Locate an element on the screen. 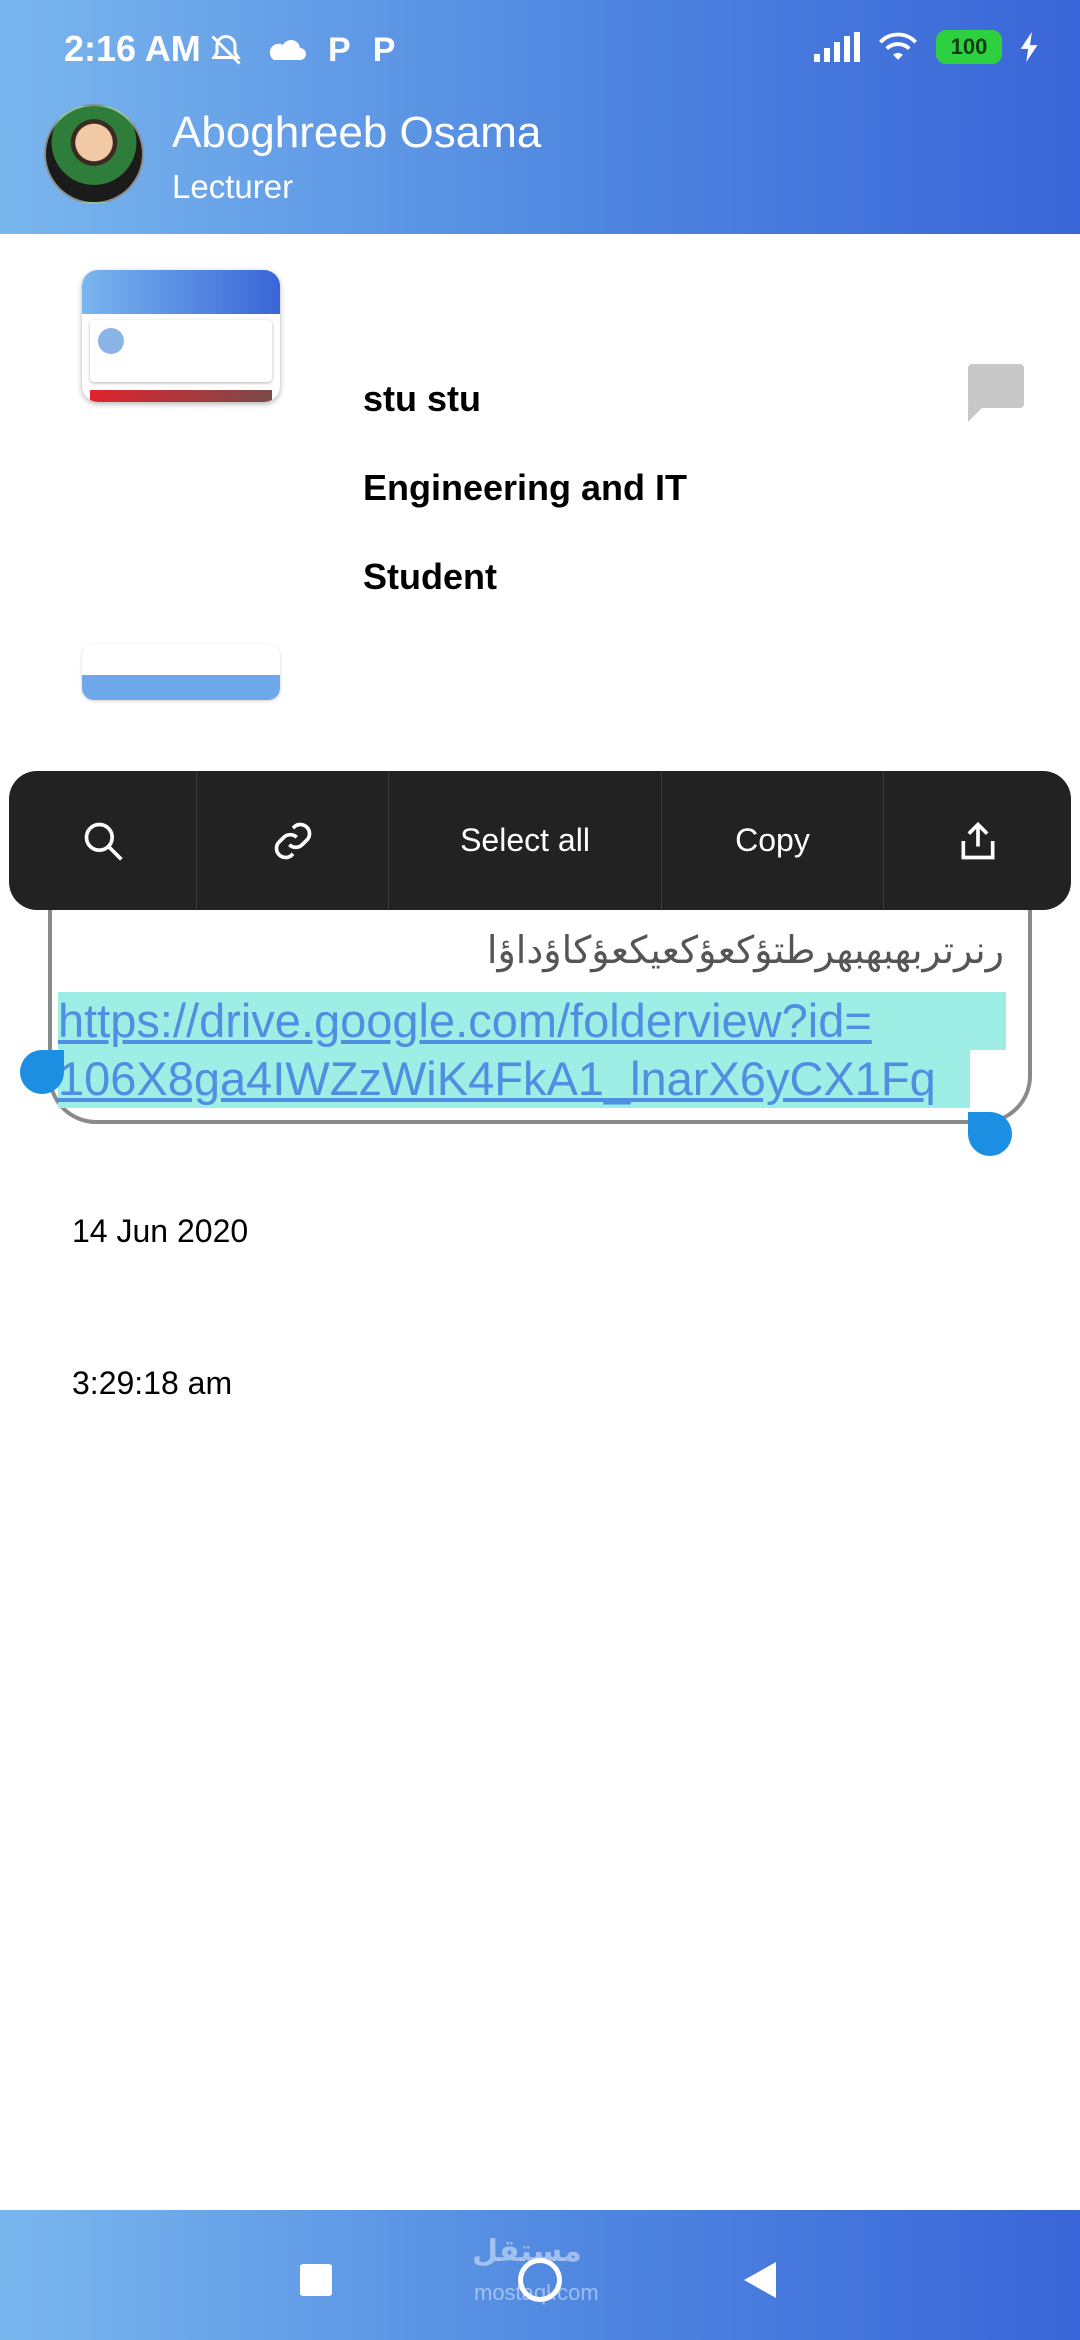 The image size is (1080, 2340). select-all-button: Select all is located at coordinates (525, 840).